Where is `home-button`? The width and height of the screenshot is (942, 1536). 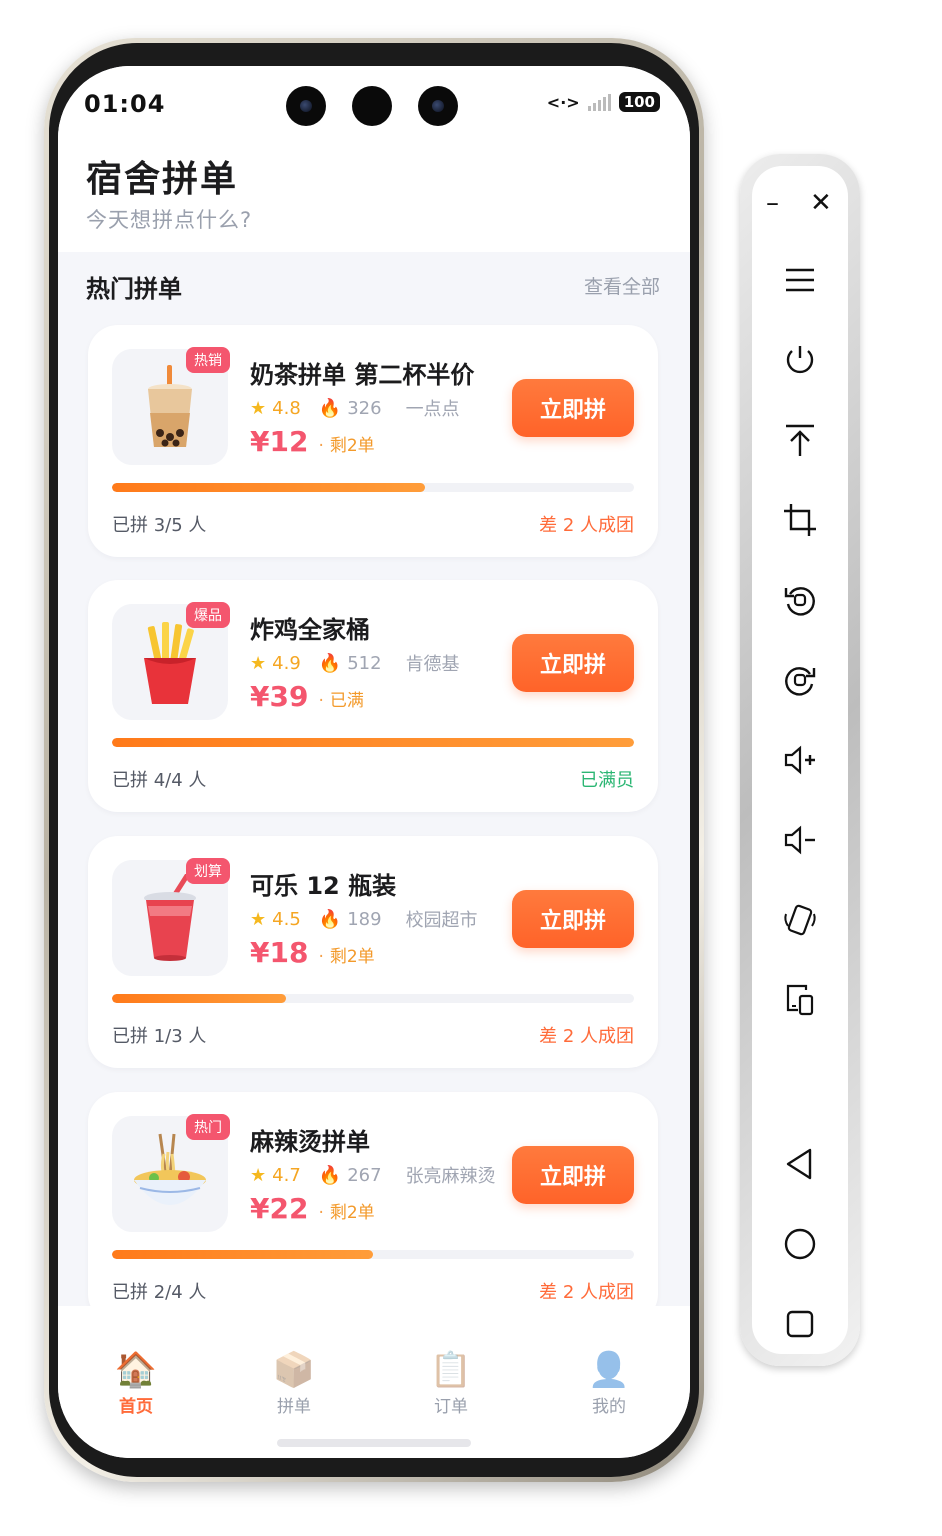
home-button is located at coordinates (800, 1244).